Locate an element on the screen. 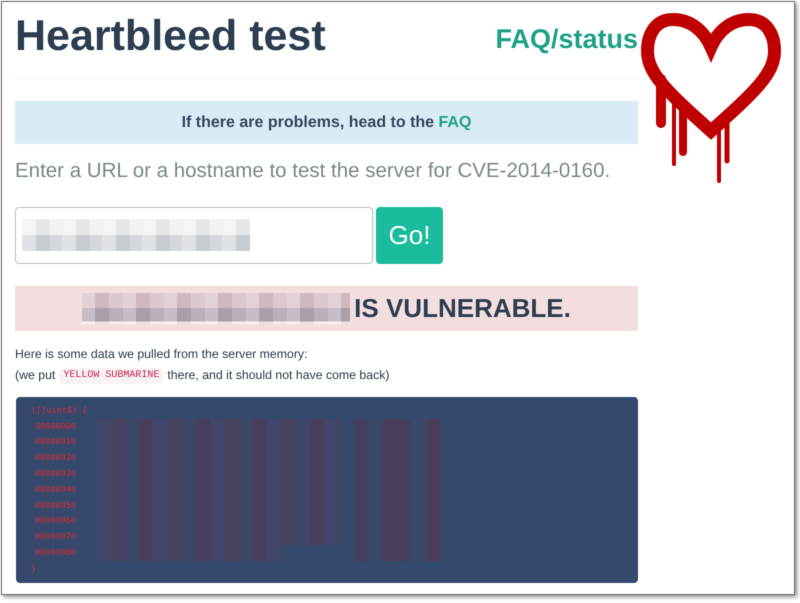 The width and height of the screenshot is (800, 603). go-button: Go! is located at coordinates (409, 235).